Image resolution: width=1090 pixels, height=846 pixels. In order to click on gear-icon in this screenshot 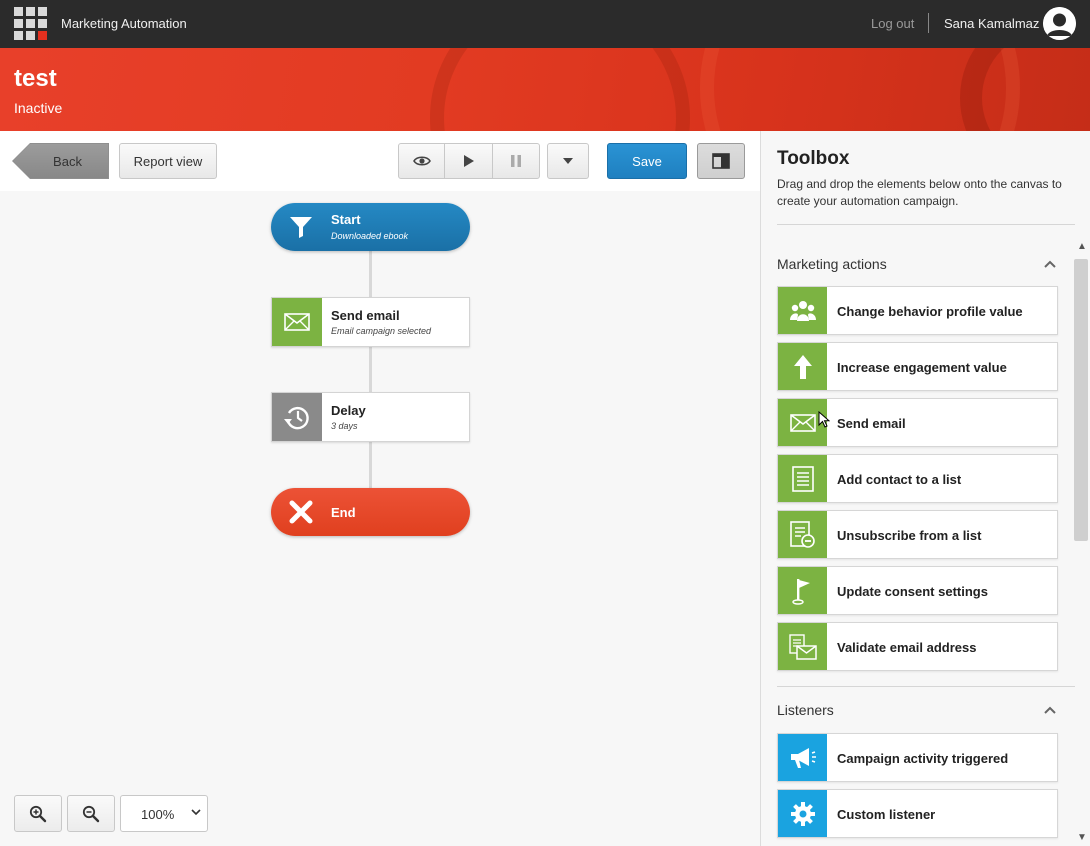, I will do `click(802, 813)`.